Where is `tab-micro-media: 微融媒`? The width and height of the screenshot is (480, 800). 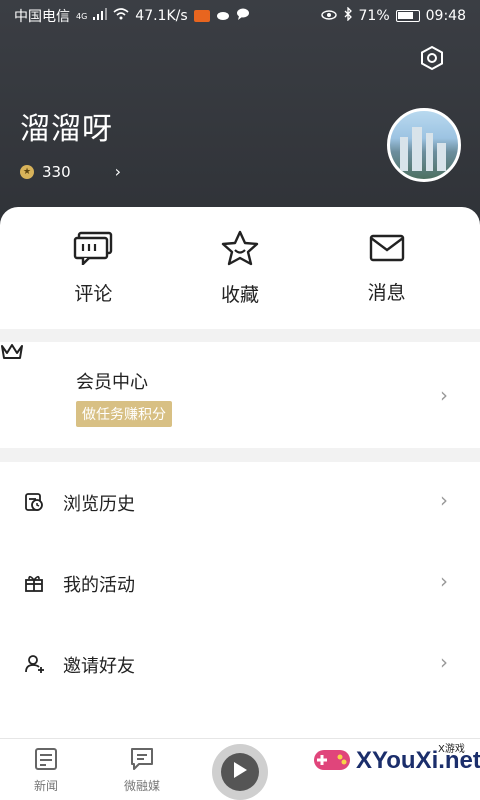
tab-micro-media: 微融媒 is located at coordinates (142, 770).